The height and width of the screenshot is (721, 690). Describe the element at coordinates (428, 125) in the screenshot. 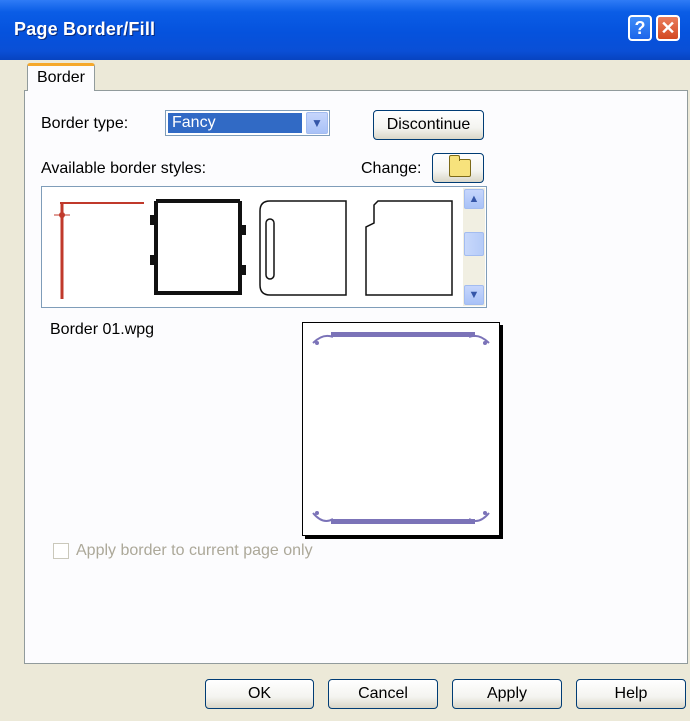

I see `discontinue-button: Discontinue` at that location.